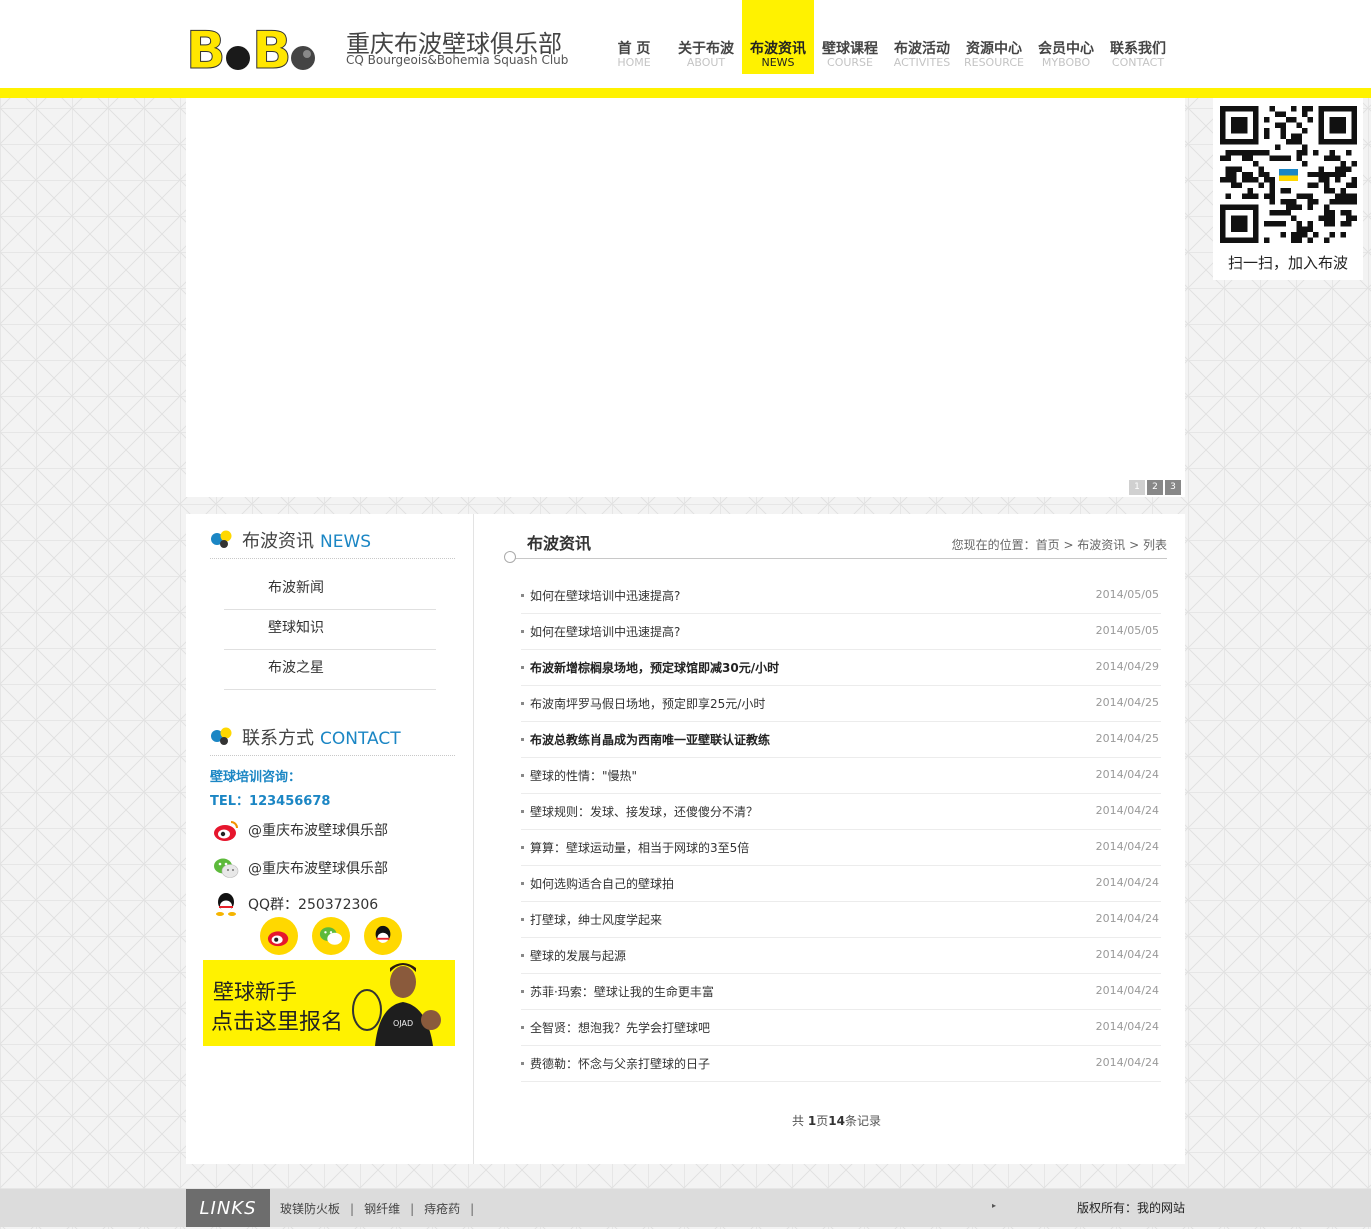 The height and width of the screenshot is (1229, 1371). Describe the element at coordinates (778, 37) in the screenshot. I see `nav-item-news: 布波资讯 NEWS` at that location.